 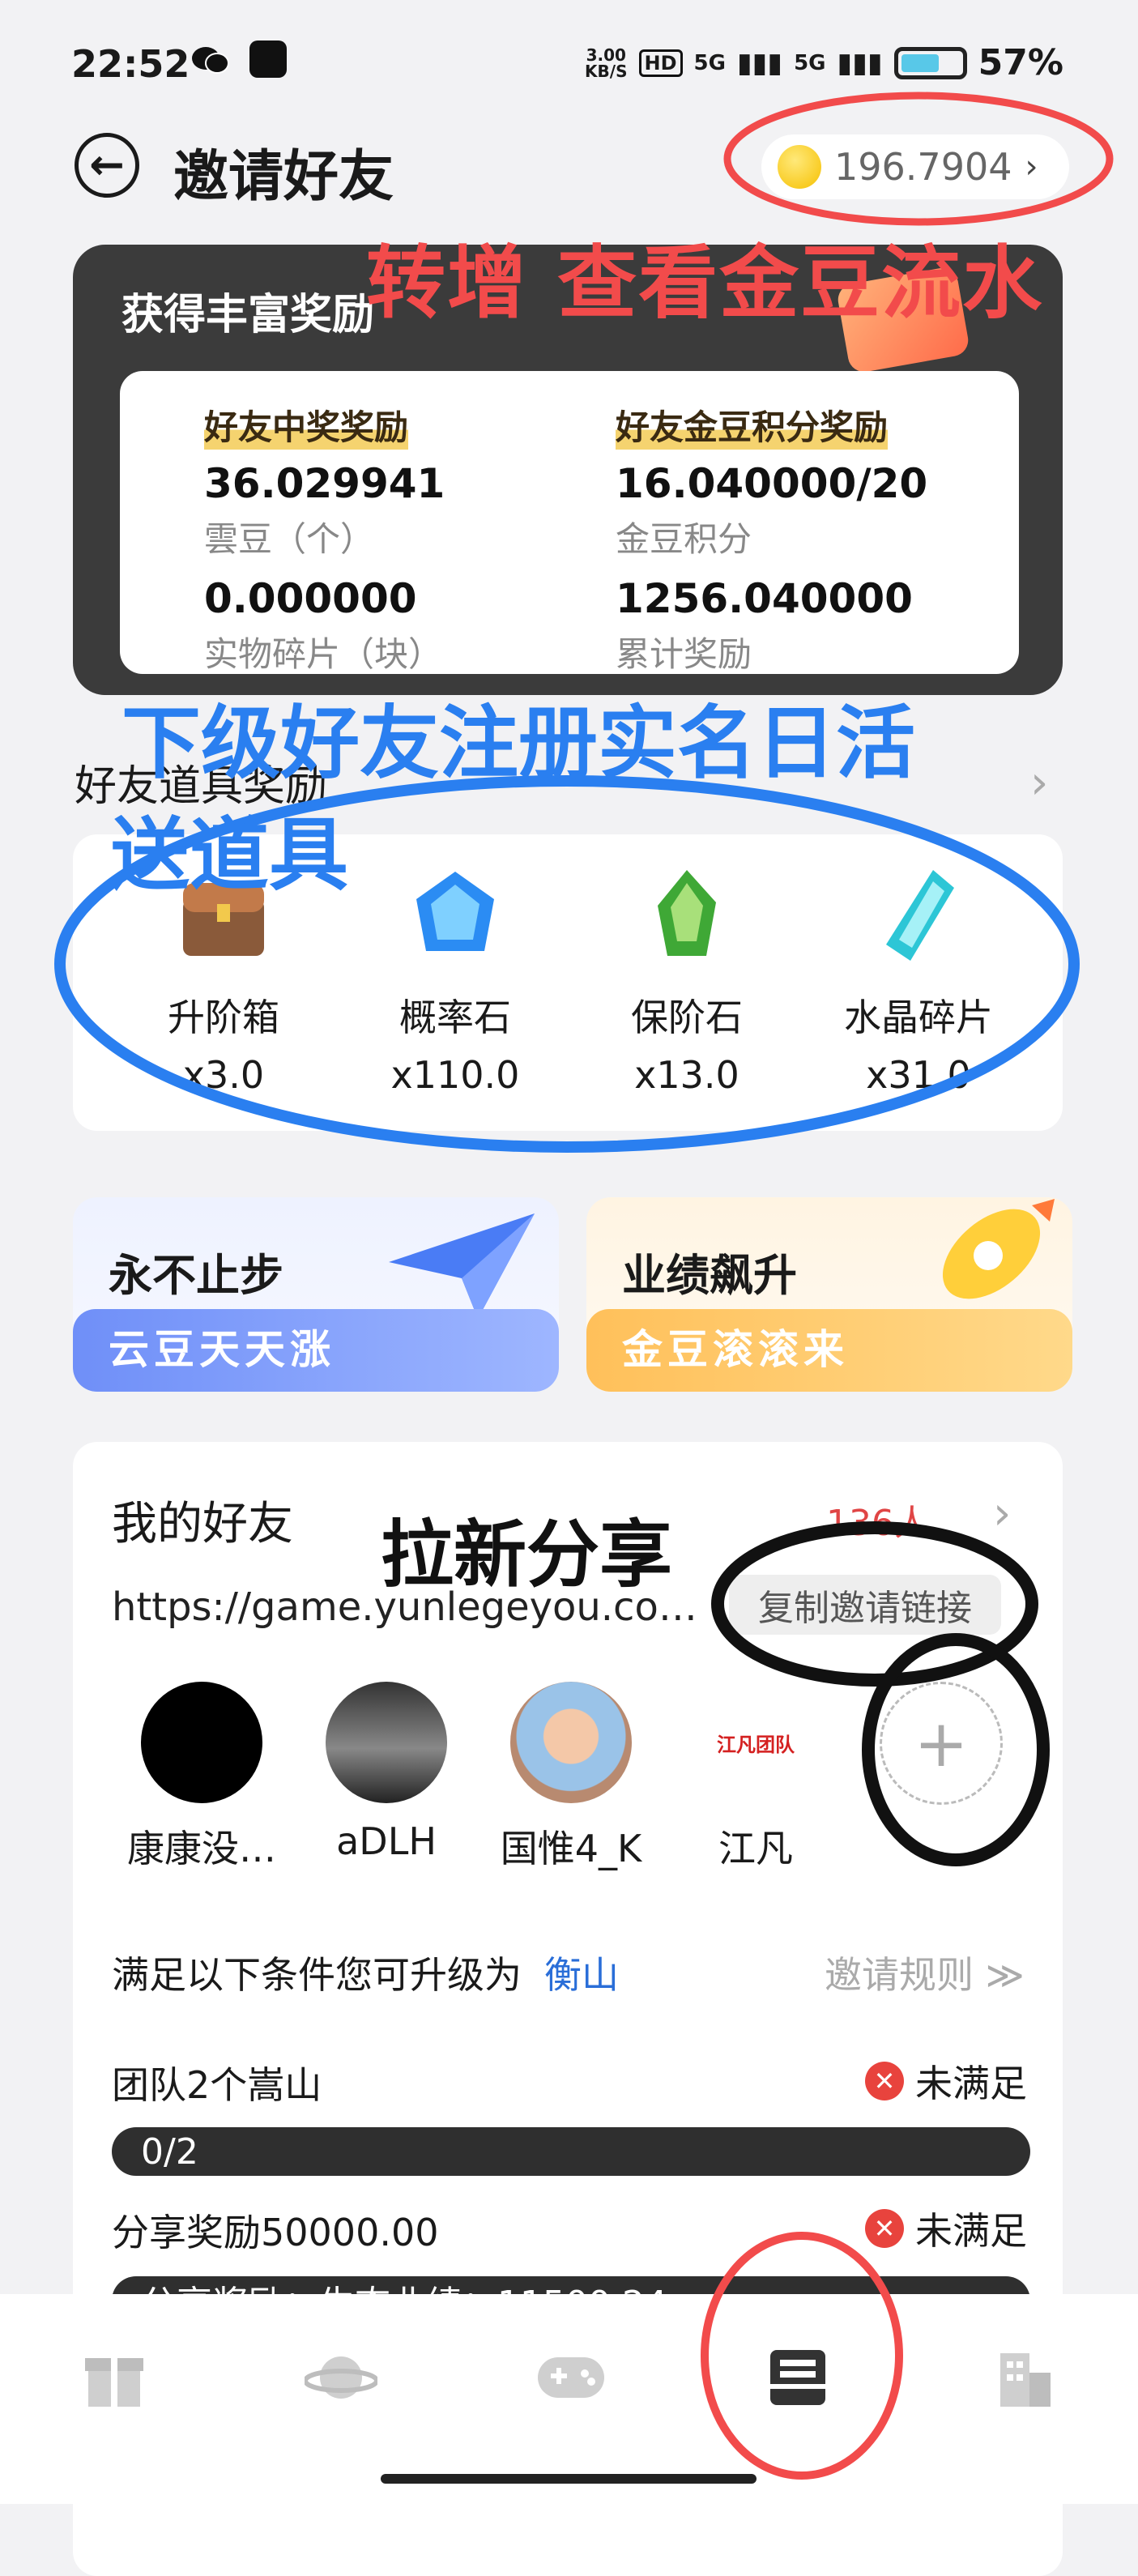 What do you see at coordinates (735, 1349) in the screenshot?
I see `promo-subtitle: 金豆滚滚来` at bounding box center [735, 1349].